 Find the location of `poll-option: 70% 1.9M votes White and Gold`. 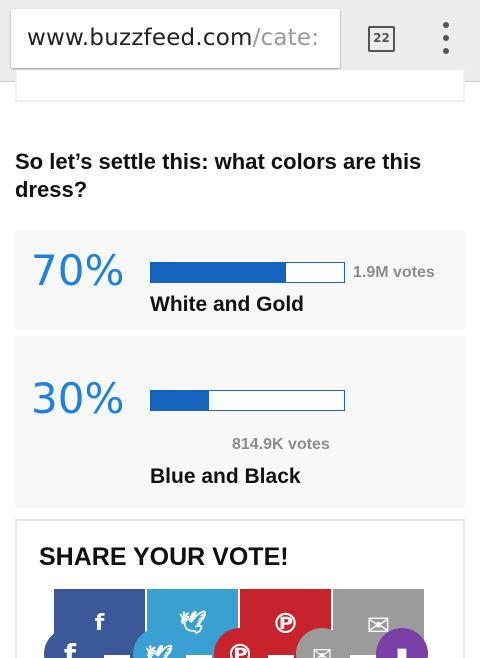

poll-option: 70% 1.9M votes White and Gold is located at coordinates (240, 280).